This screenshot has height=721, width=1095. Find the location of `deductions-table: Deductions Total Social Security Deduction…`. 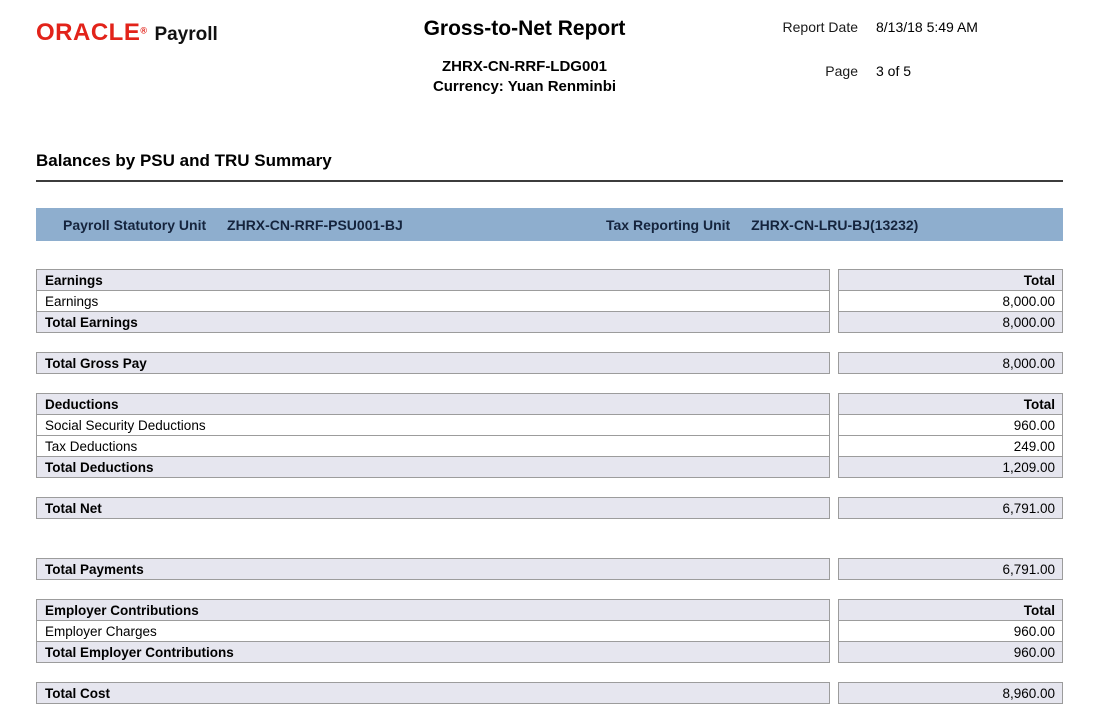

deductions-table: Deductions Total Social Security Deduction… is located at coordinates (549, 435).